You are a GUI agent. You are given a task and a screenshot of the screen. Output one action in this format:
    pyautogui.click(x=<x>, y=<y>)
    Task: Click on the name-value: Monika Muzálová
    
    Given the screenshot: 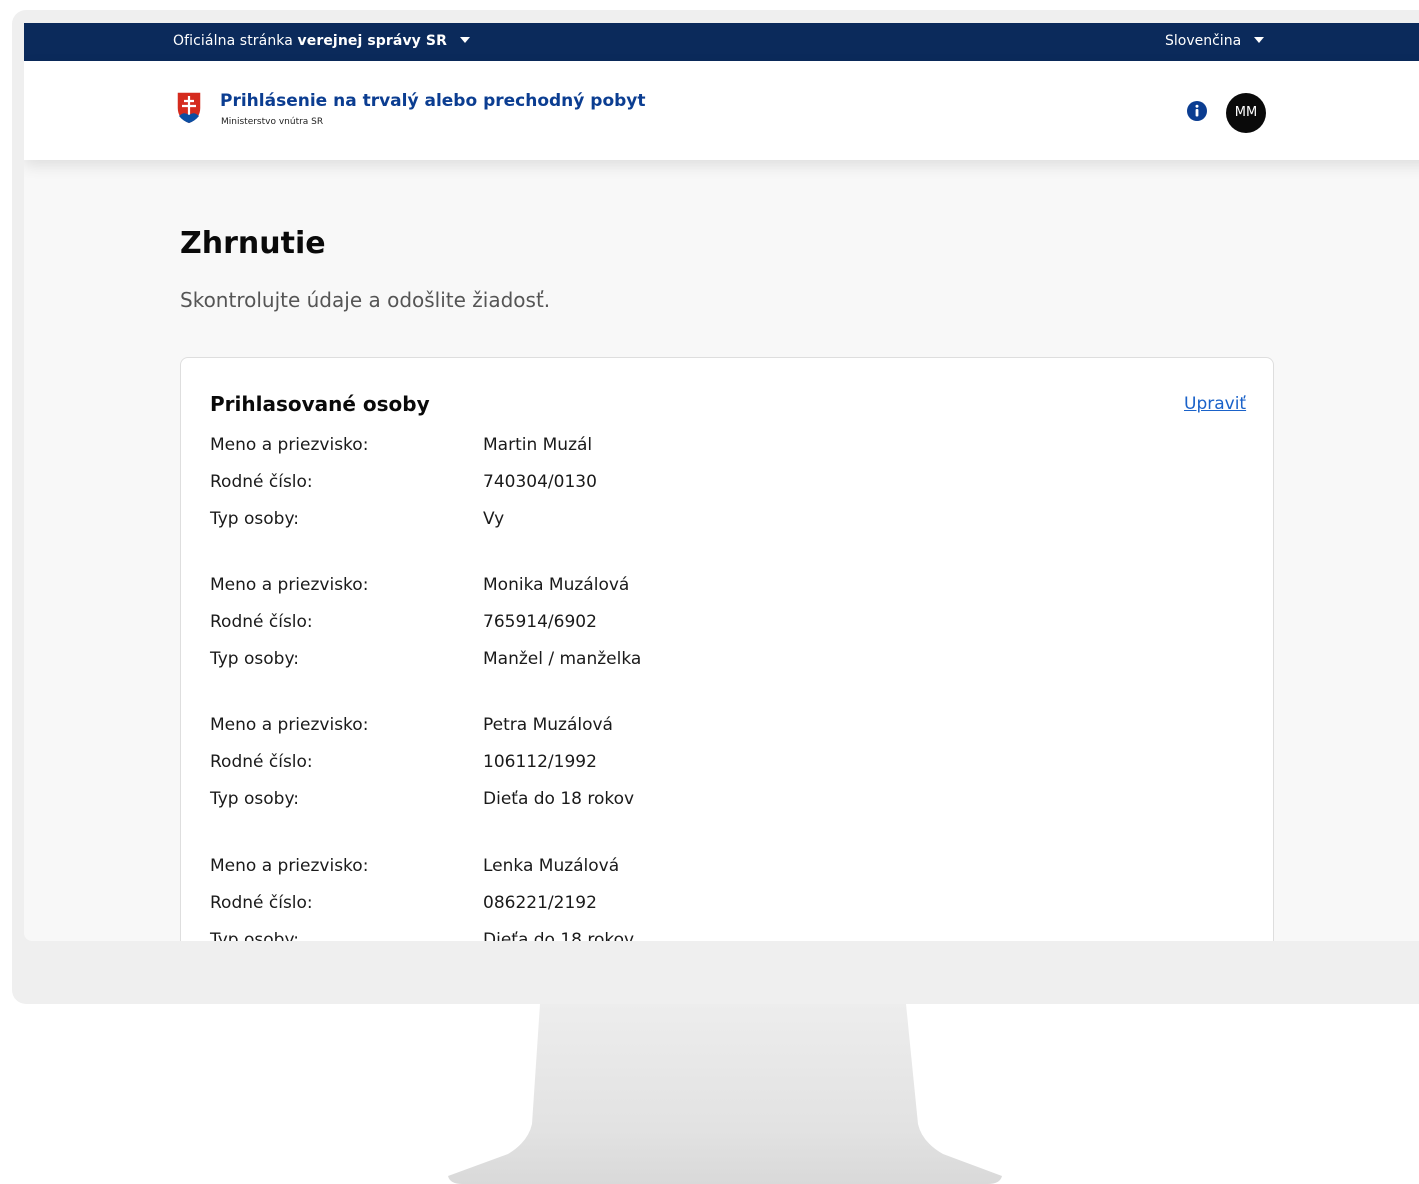 What is the action you would take?
    pyautogui.click(x=556, y=585)
    